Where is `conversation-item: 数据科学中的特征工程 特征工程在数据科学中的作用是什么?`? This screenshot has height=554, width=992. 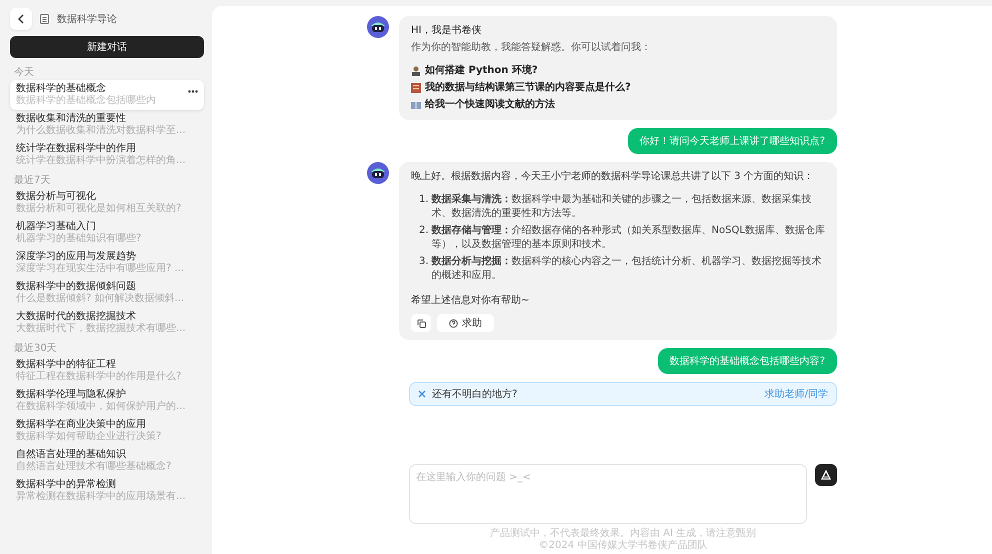 conversation-item: 数据科学中的特征工程 特征工程在数据科学中的作用是什么? is located at coordinates (107, 371).